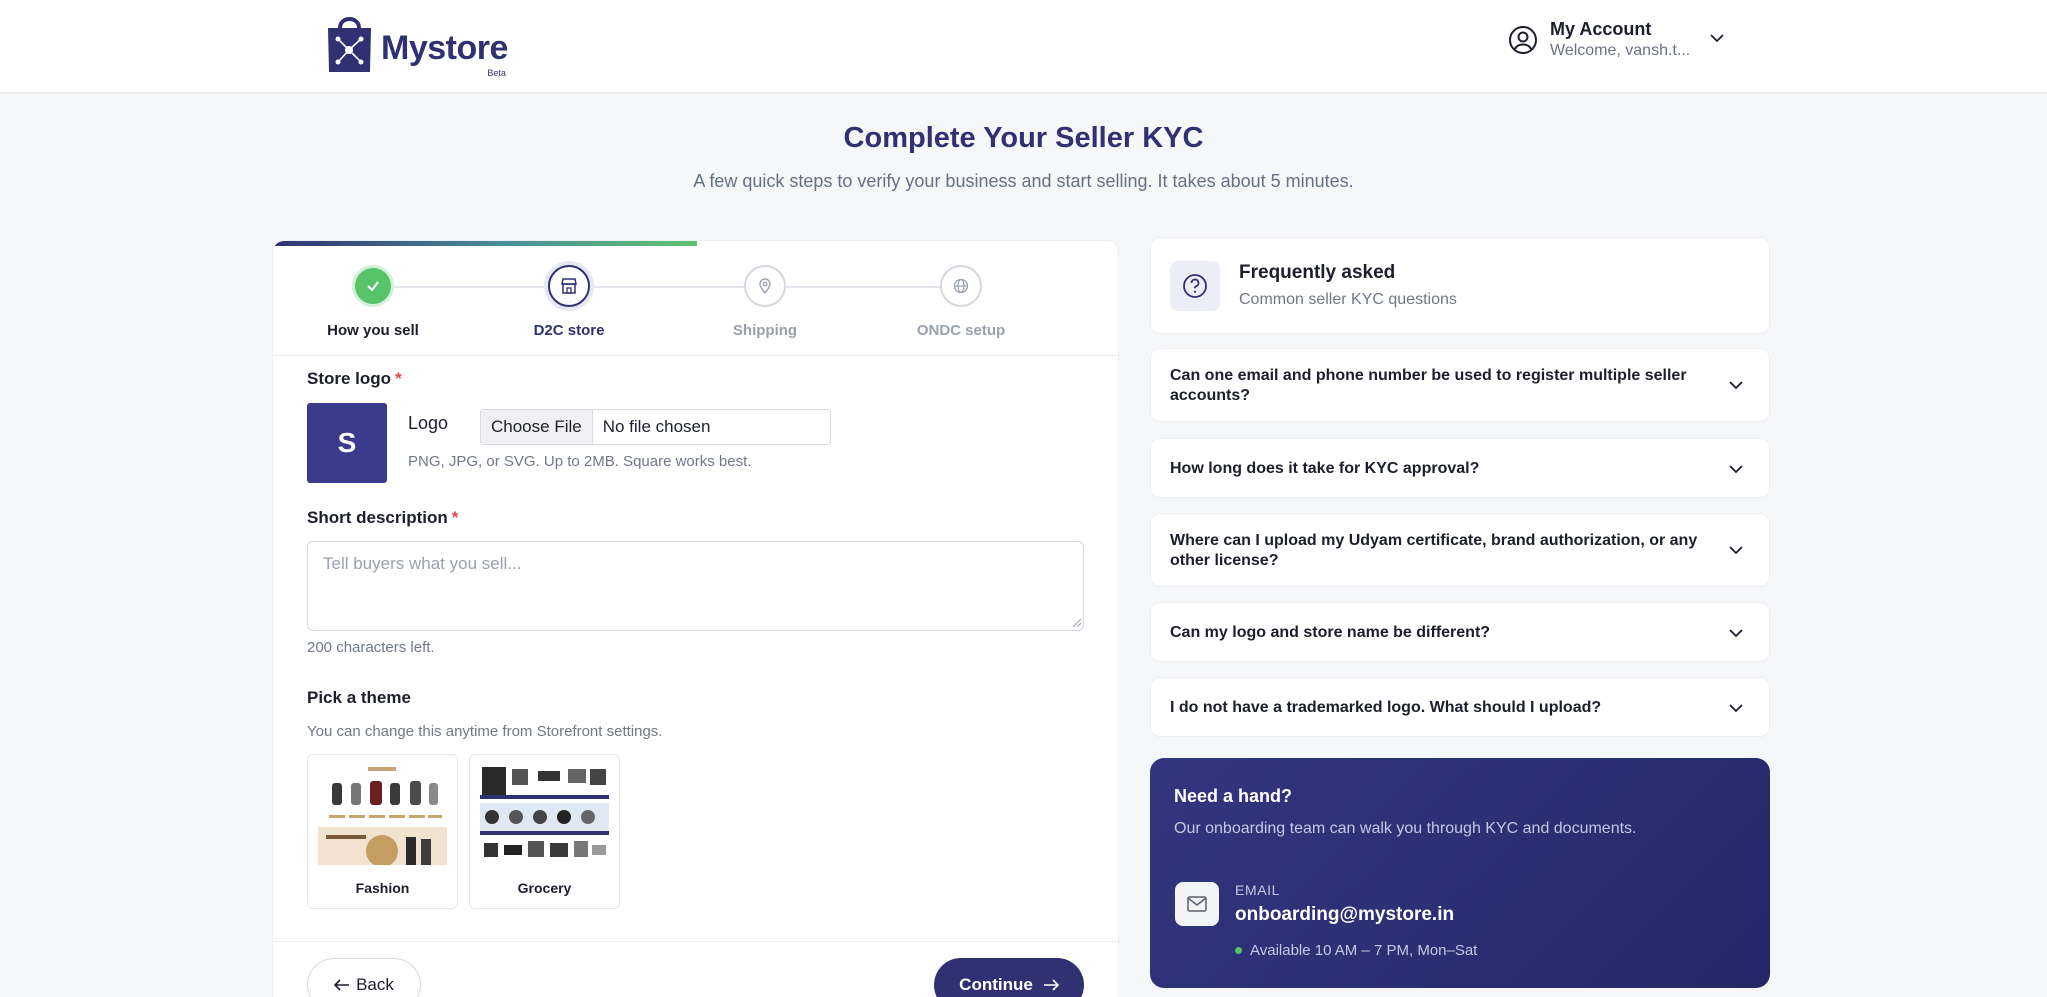  What do you see at coordinates (1523, 40) in the screenshot?
I see `user-circle-icon` at bounding box center [1523, 40].